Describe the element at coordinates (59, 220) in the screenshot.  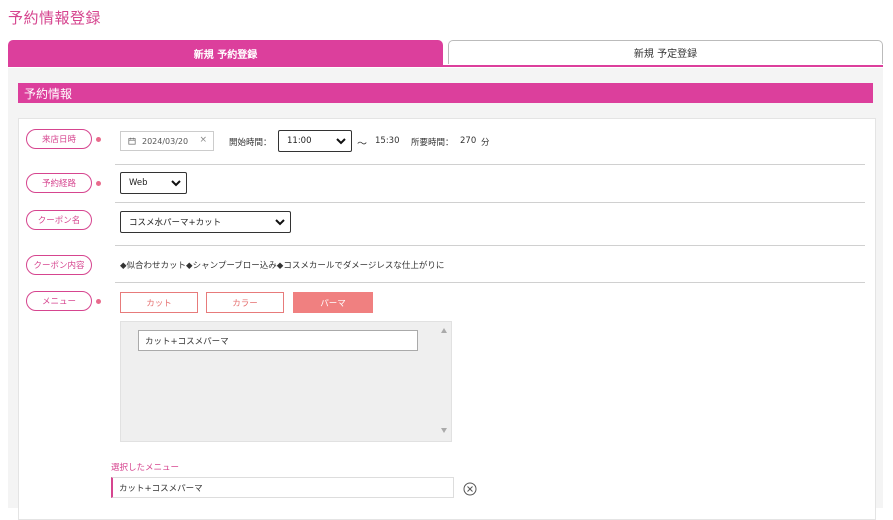
I see `coupon-name-label: クーポン名` at that location.